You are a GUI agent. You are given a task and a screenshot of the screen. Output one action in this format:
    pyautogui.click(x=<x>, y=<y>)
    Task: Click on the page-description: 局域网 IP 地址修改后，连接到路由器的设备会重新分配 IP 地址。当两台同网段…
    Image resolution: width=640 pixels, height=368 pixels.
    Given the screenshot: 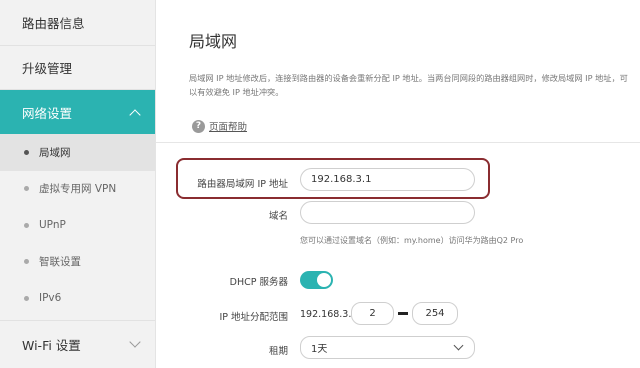 What is the action you would take?
    pyautogui.click(x=408, y=85)
    